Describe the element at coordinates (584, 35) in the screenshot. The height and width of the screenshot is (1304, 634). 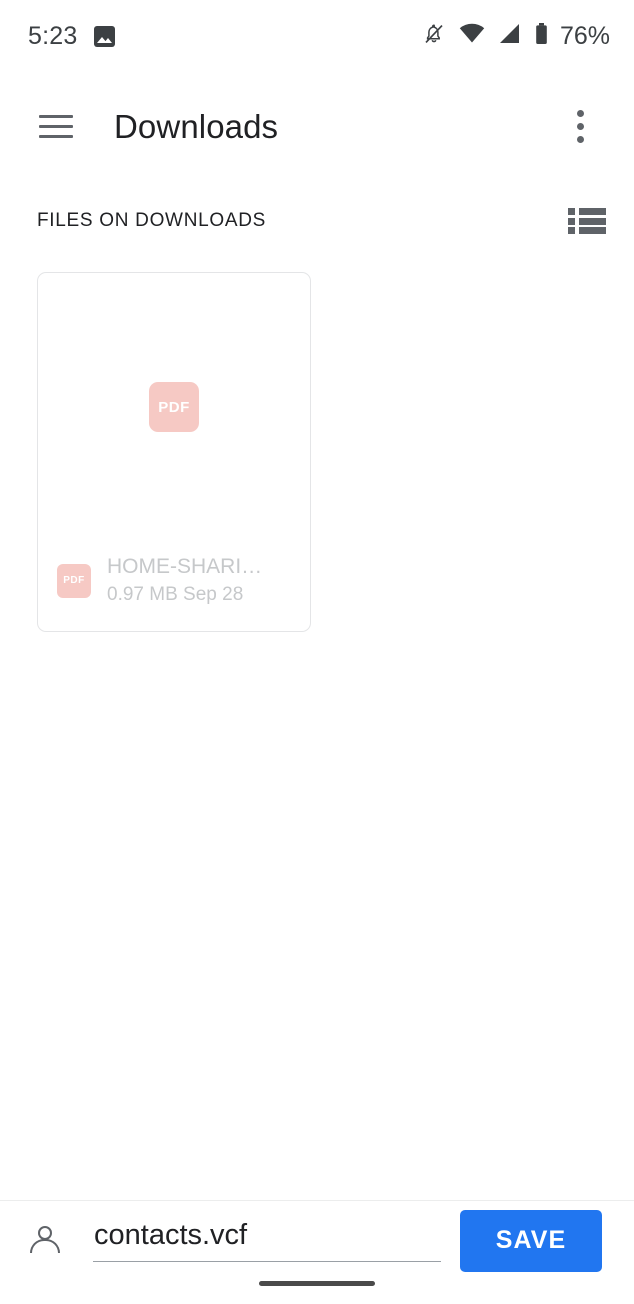
I see `battery-percent-label: 76%` at that location.